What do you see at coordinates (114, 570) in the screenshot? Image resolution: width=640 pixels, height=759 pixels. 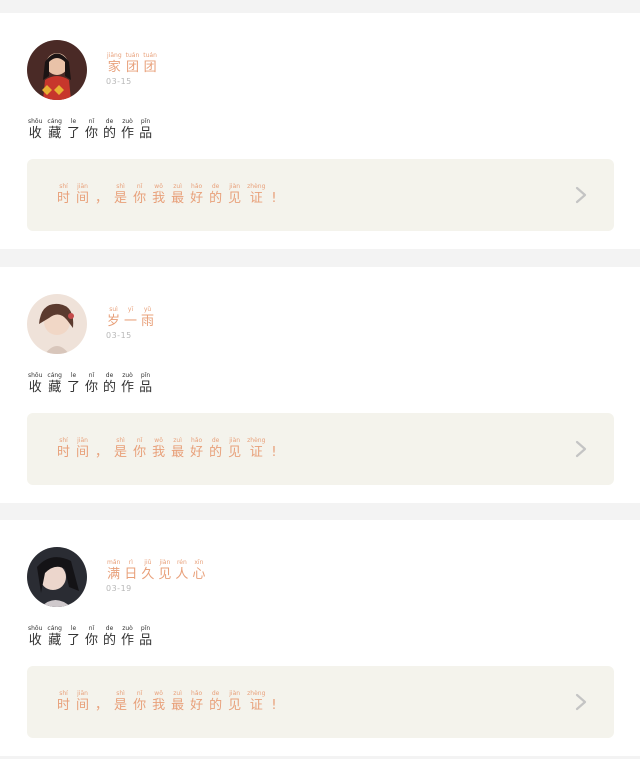 I see `name-char: mǎn 满` at bounding box center [114, 570].